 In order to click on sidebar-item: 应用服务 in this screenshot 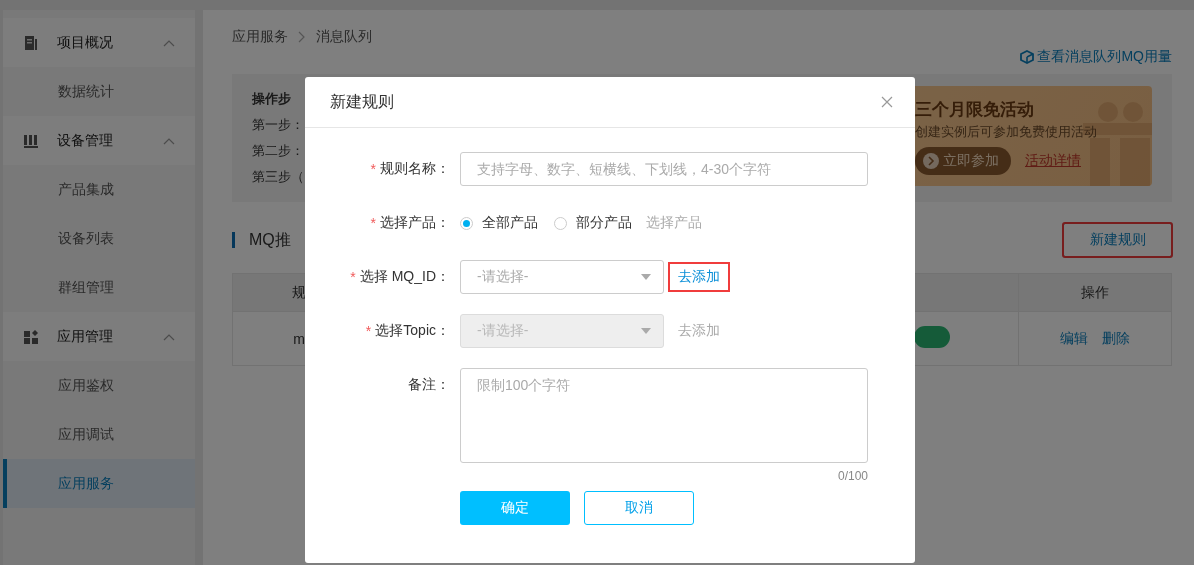, I will do `click(99, 483)`.